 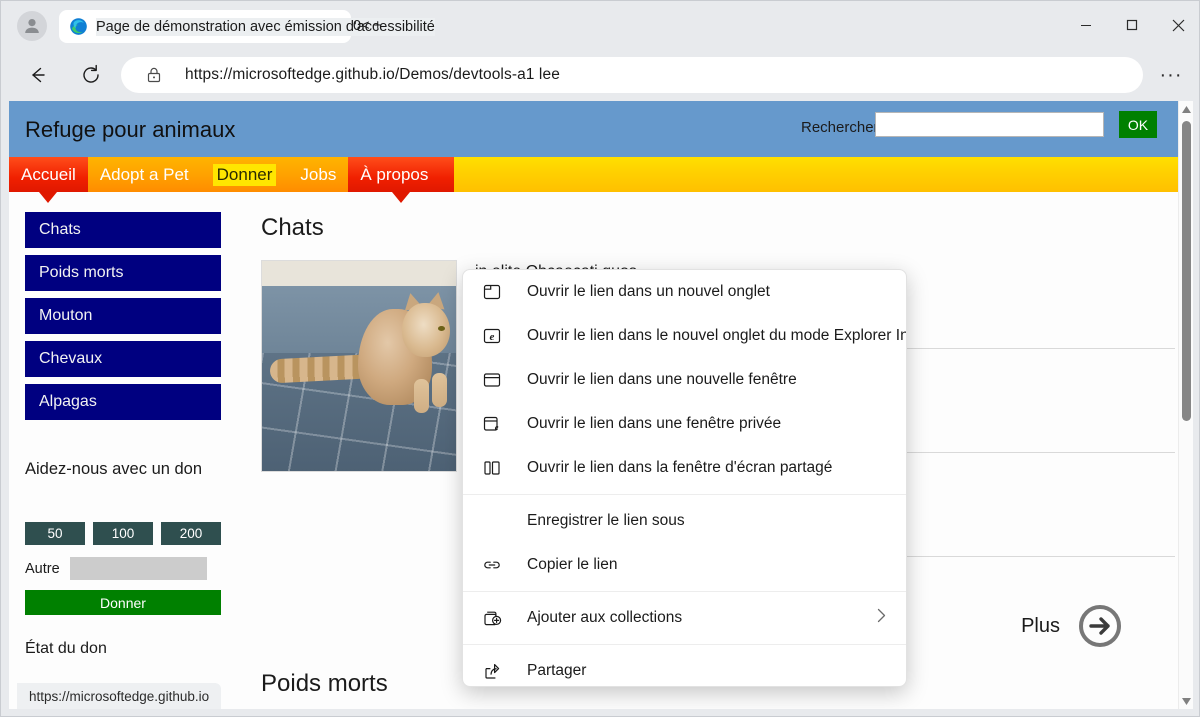 I want to click on menu-item-open-link-new-tab: Ouvrir le lien dans un nouvel onglet, so click(x=684, y=292).